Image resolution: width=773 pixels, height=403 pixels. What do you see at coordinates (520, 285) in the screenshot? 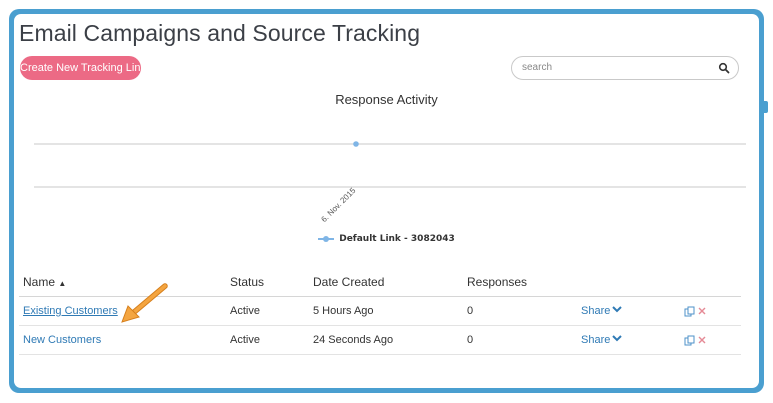
I see `column-header-responses: Responses` at bounding box center [520, 285].